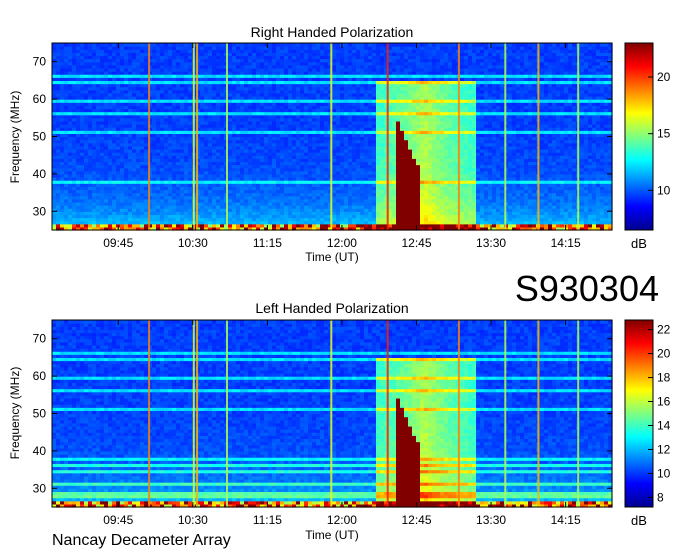 This screenshot has height=552, width=680. Describe the element at coordinates (332, 32) in the screenshot. I see `rhp-title: Right Handed Polarization` at that location.